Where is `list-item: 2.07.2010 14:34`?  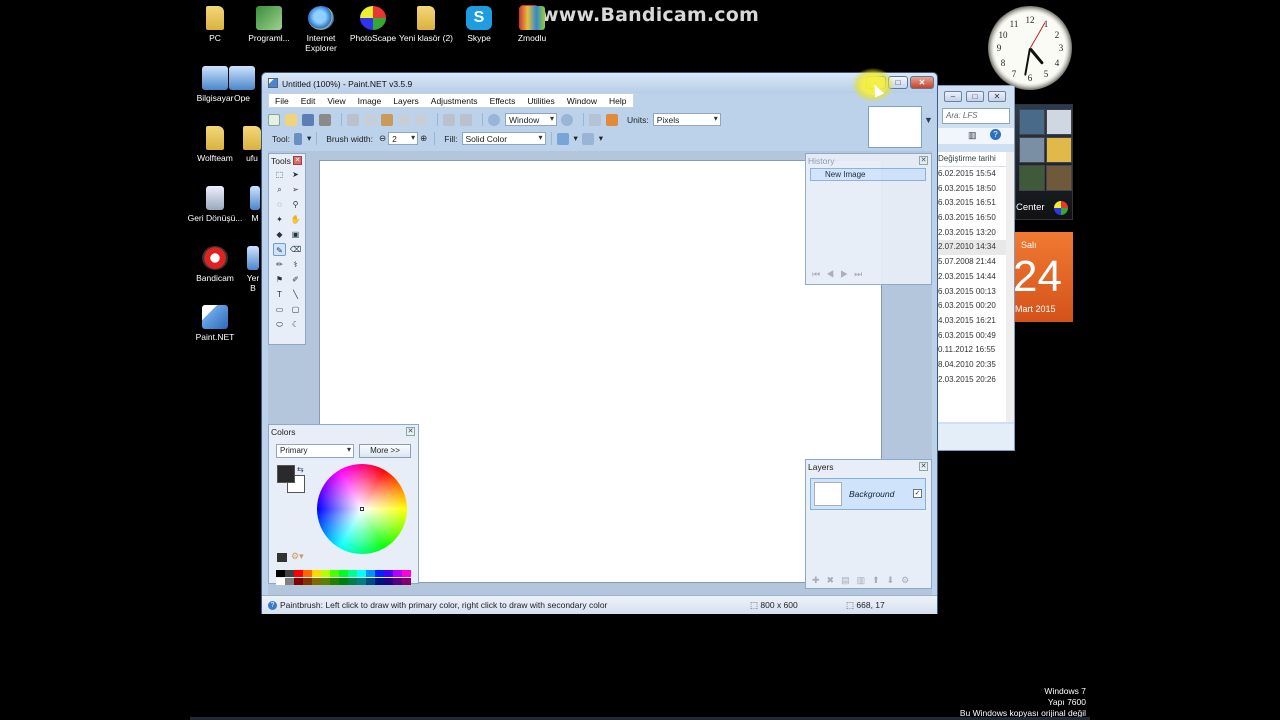
list-item: 2.07.2010 14:34 is located at coordinates (972, 248).